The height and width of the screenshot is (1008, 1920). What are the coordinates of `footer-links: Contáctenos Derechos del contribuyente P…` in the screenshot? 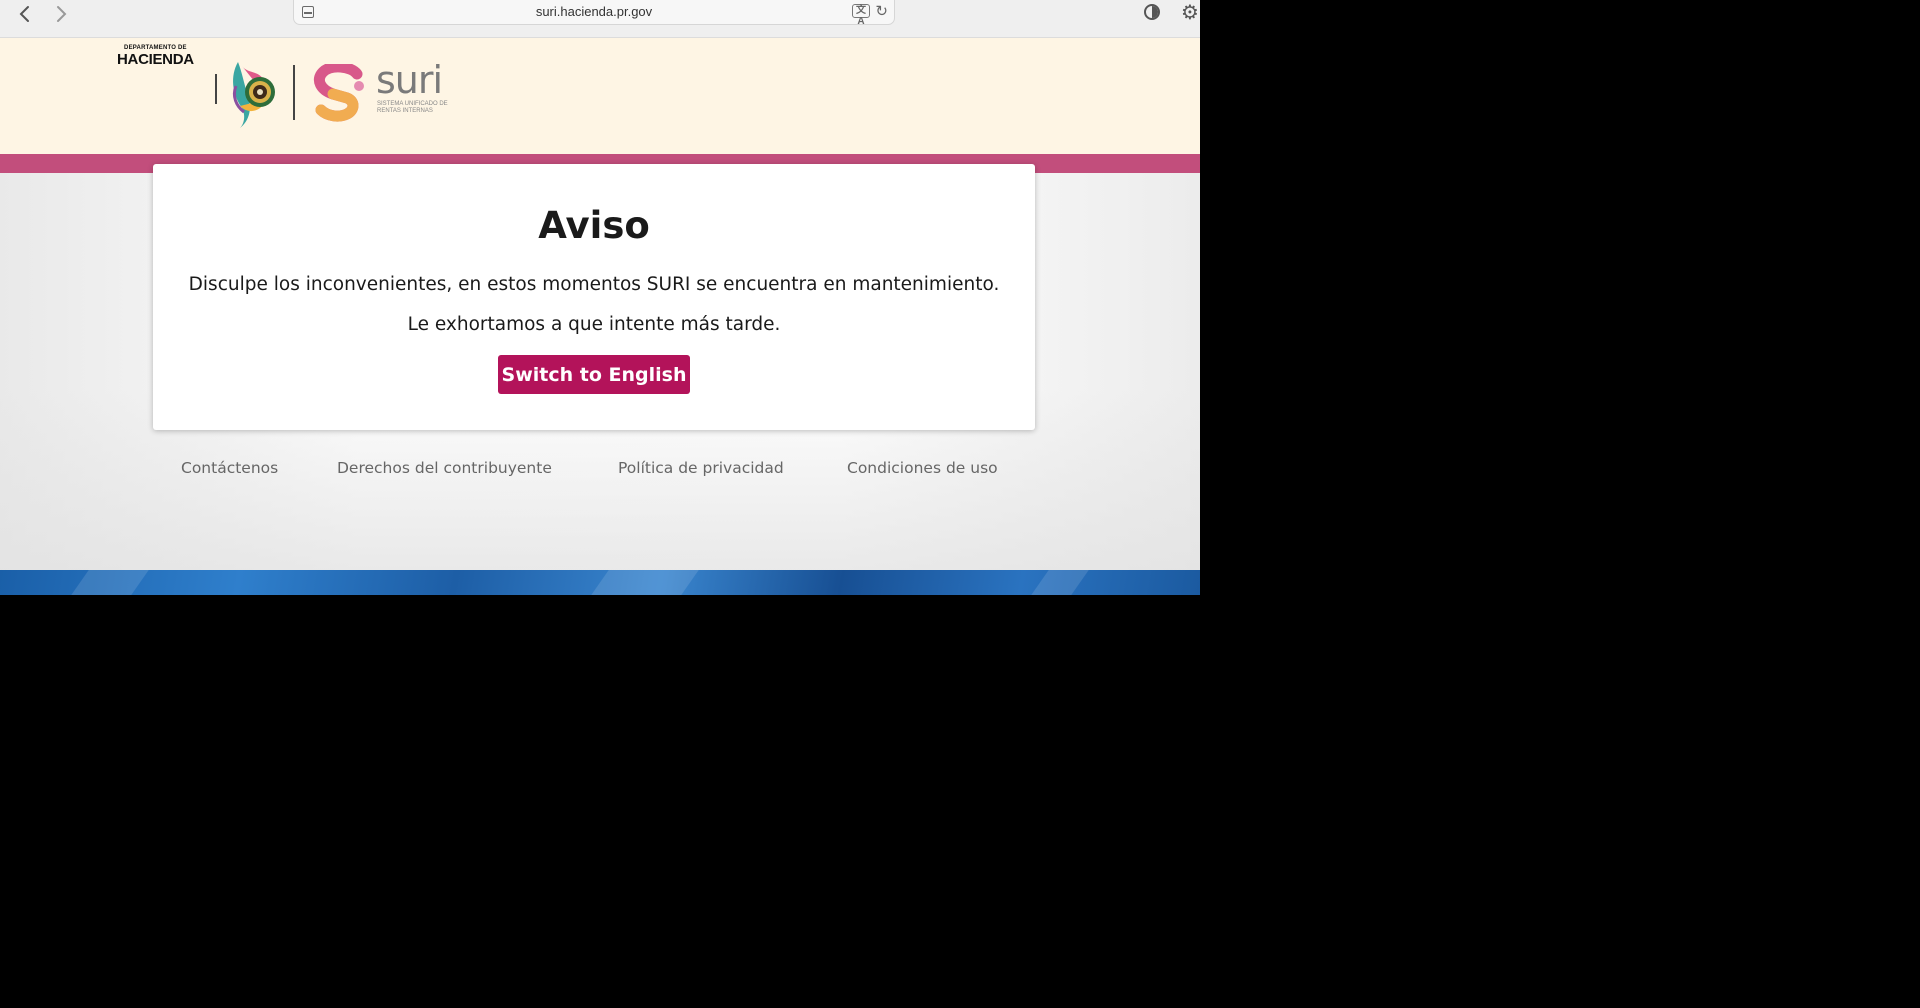 It's located at (600, 470).